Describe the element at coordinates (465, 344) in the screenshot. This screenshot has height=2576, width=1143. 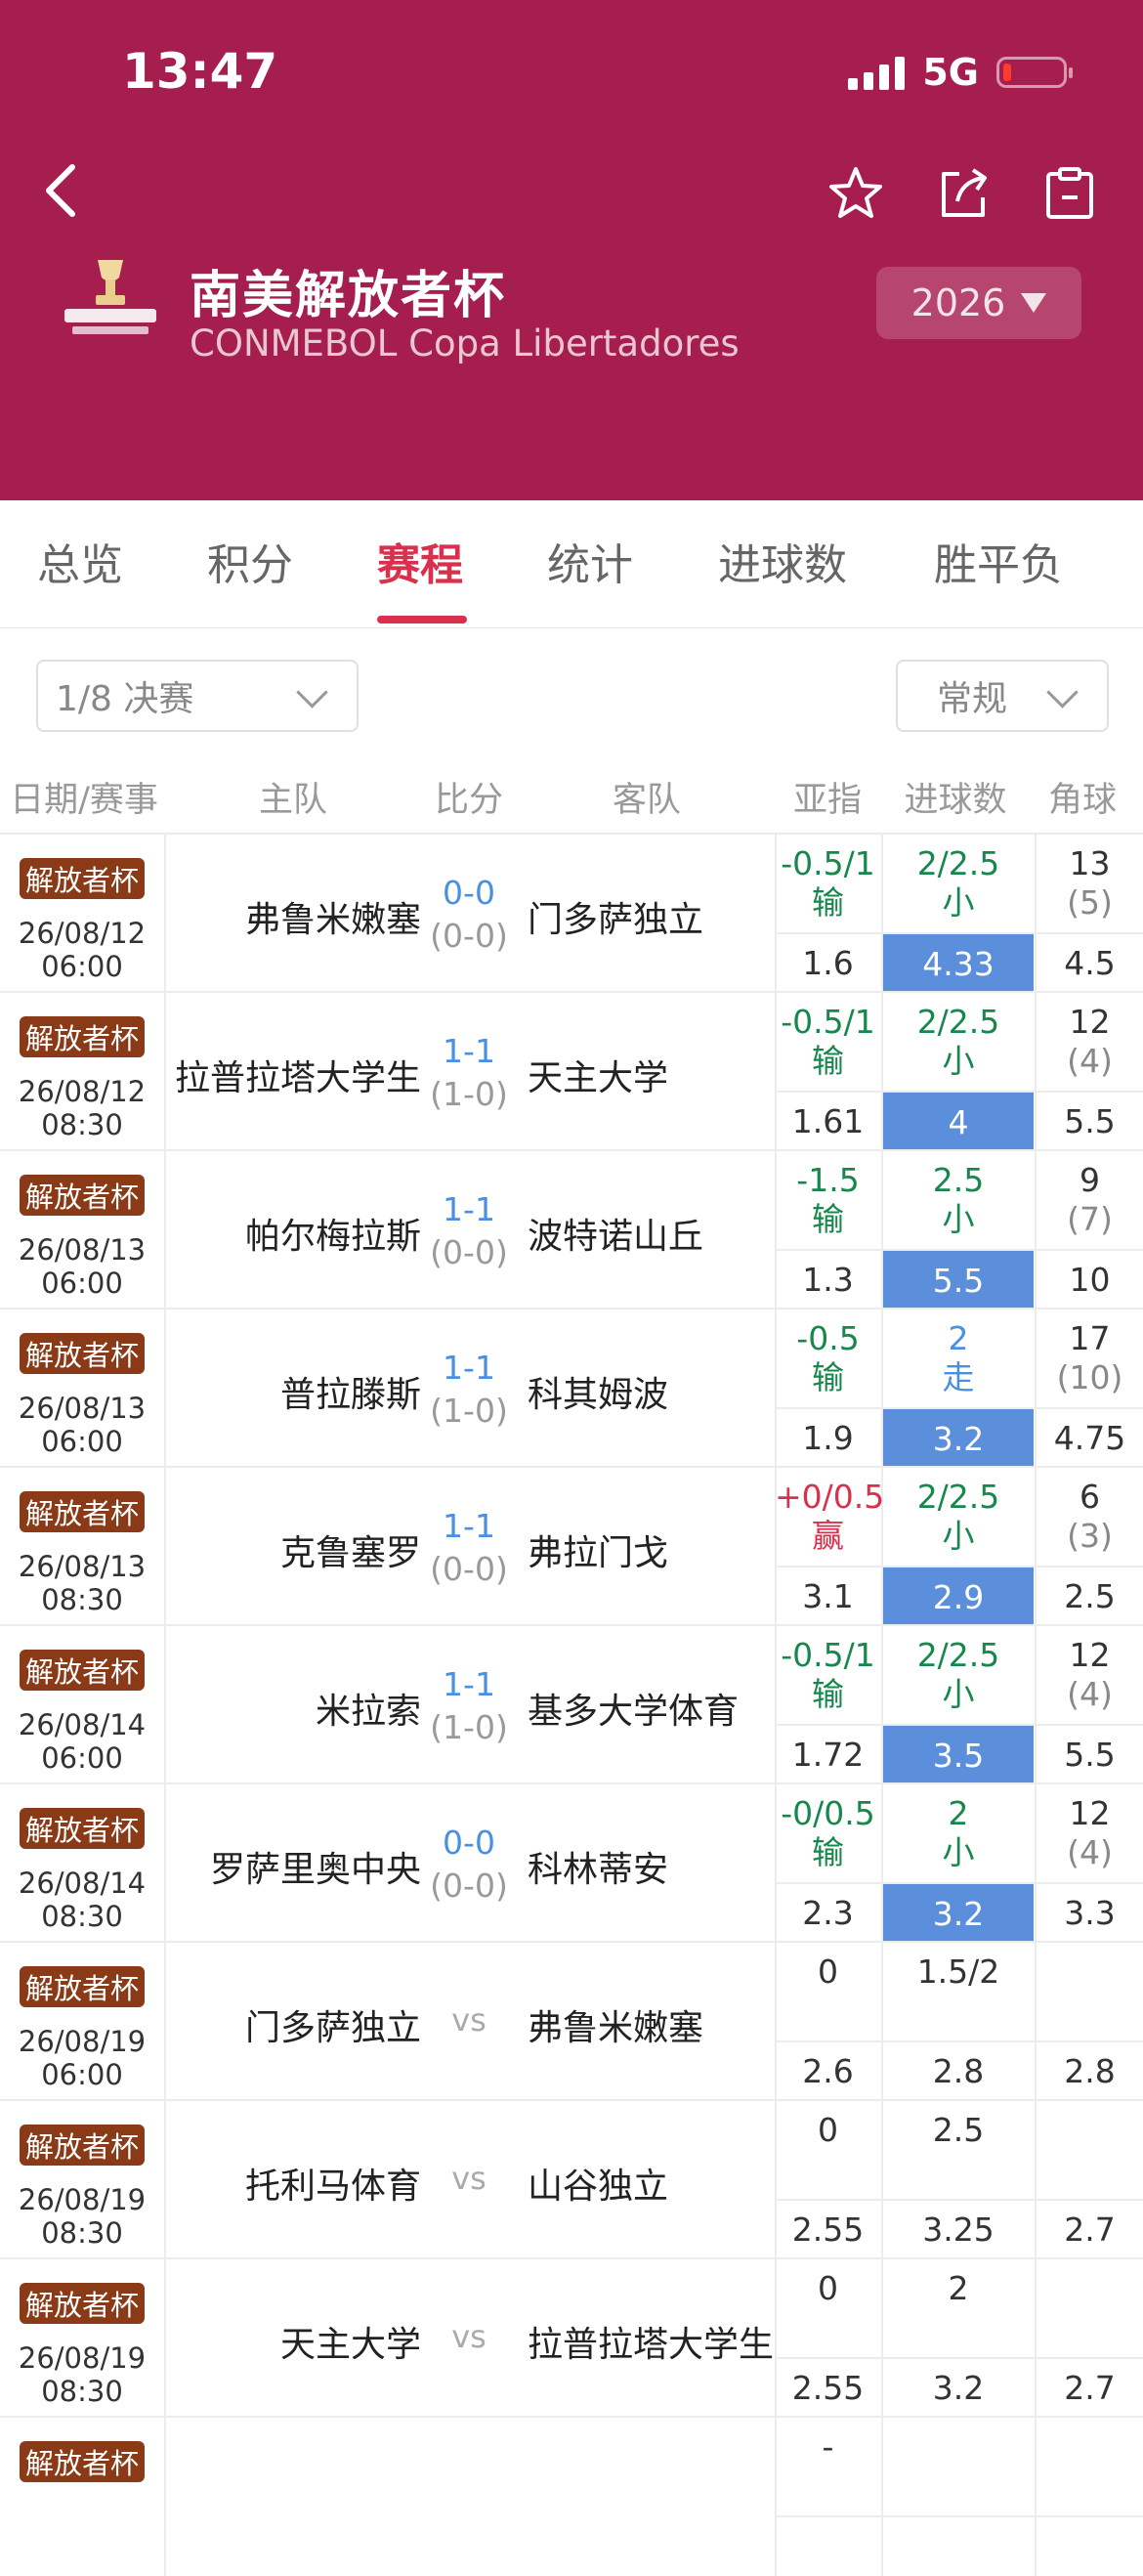
I see `page-subtitle: CONMEBOL Copa Libertadores` at that location.